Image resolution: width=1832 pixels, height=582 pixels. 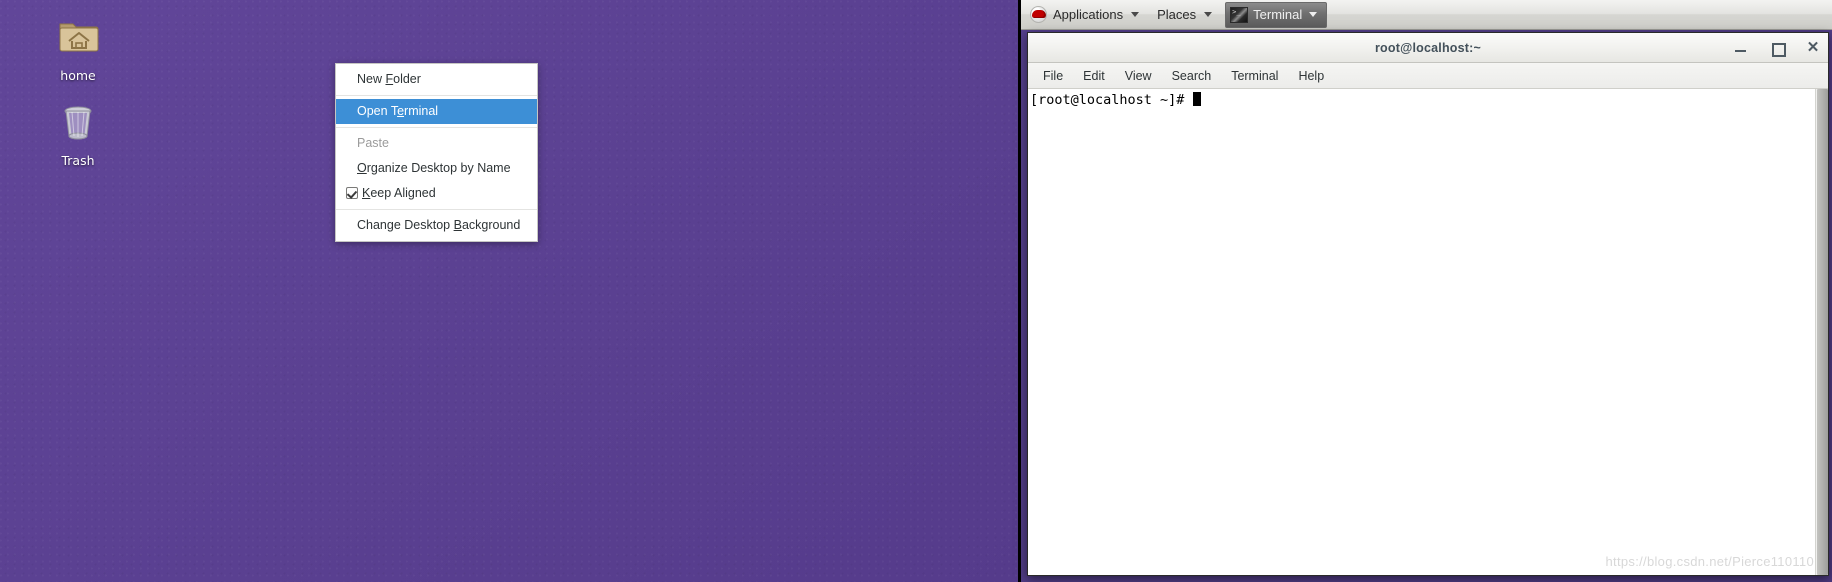 I want to click on trash-can-icon, so click(x=78, y=125).